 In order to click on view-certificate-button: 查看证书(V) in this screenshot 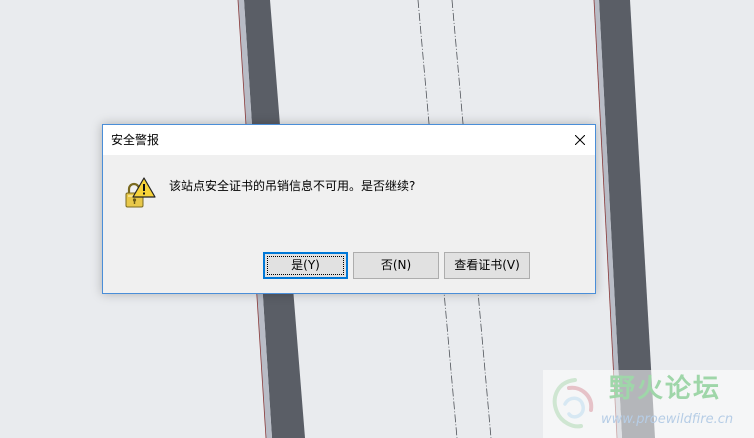, I will do `click(487, 265)`.